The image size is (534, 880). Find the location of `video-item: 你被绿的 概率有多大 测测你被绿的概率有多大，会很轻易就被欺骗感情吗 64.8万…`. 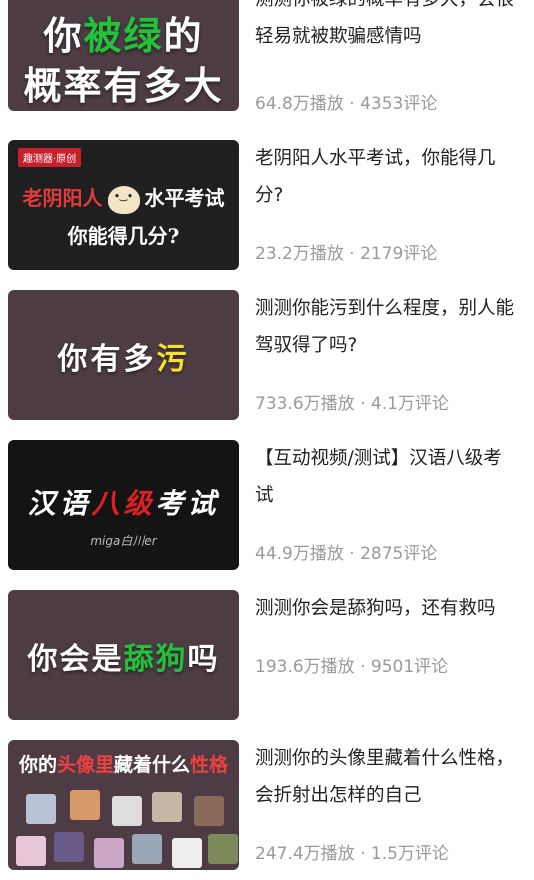

video-item: 你被绿的 概率有多大 测测你被绿的概率有多大，会很轻易就被欺骗感情吗 64.8万… is located at coordinates (267, 60).